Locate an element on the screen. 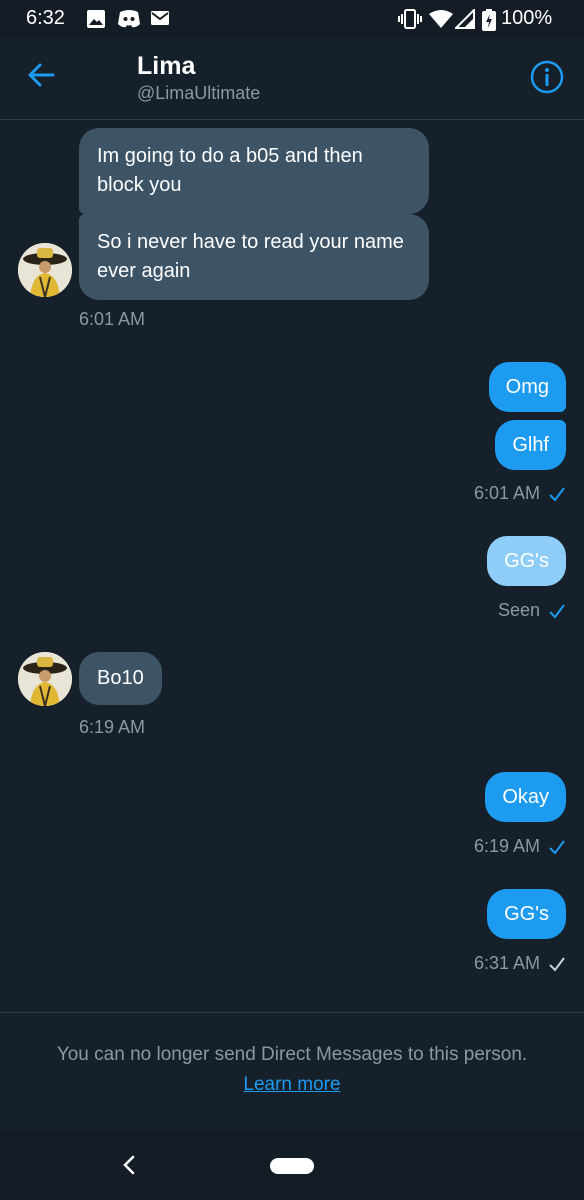  discord-icon is located at coordinates (129, 19).